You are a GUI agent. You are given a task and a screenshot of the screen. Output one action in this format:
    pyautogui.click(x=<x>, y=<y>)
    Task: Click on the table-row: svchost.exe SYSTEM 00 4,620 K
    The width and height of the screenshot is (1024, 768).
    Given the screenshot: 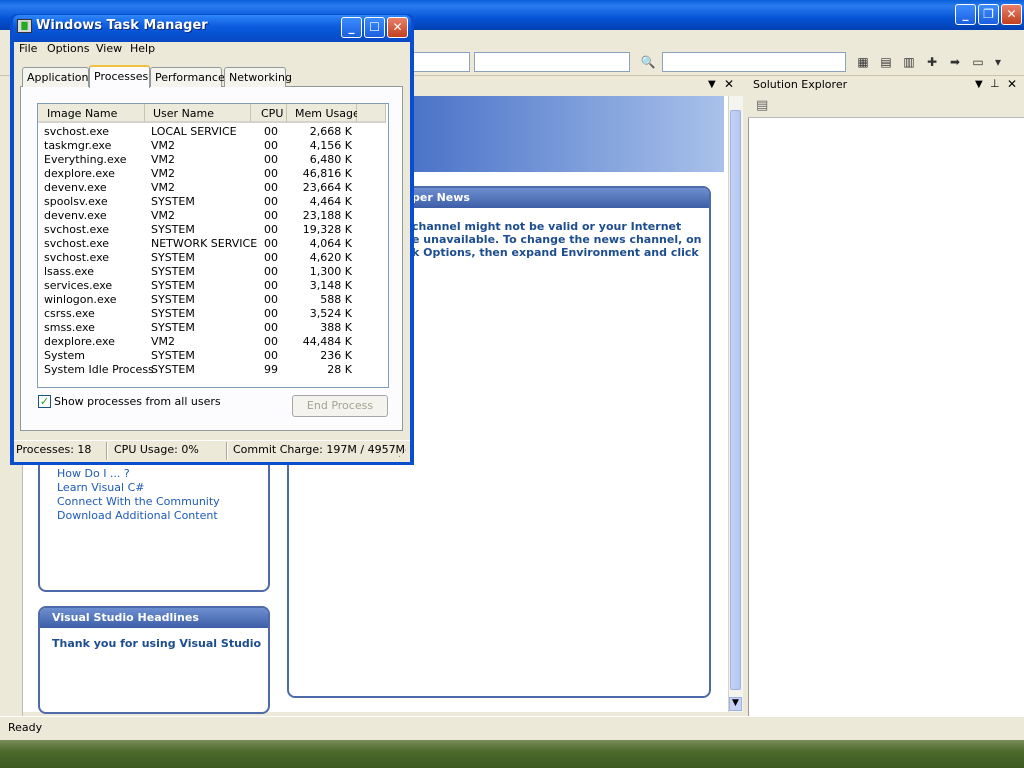 What is the action you would take?
    pyautogui.click(x=212, y=258)
    